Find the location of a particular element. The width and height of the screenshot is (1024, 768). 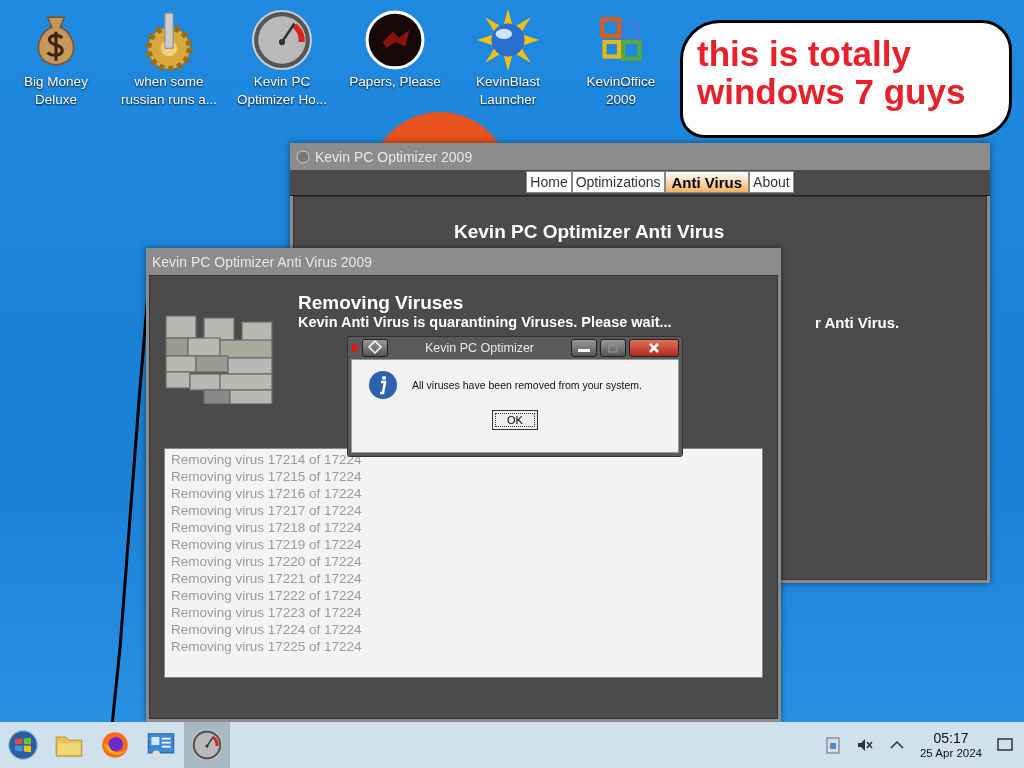

clock-time: 05:17 is located at coordinates (951, 738).